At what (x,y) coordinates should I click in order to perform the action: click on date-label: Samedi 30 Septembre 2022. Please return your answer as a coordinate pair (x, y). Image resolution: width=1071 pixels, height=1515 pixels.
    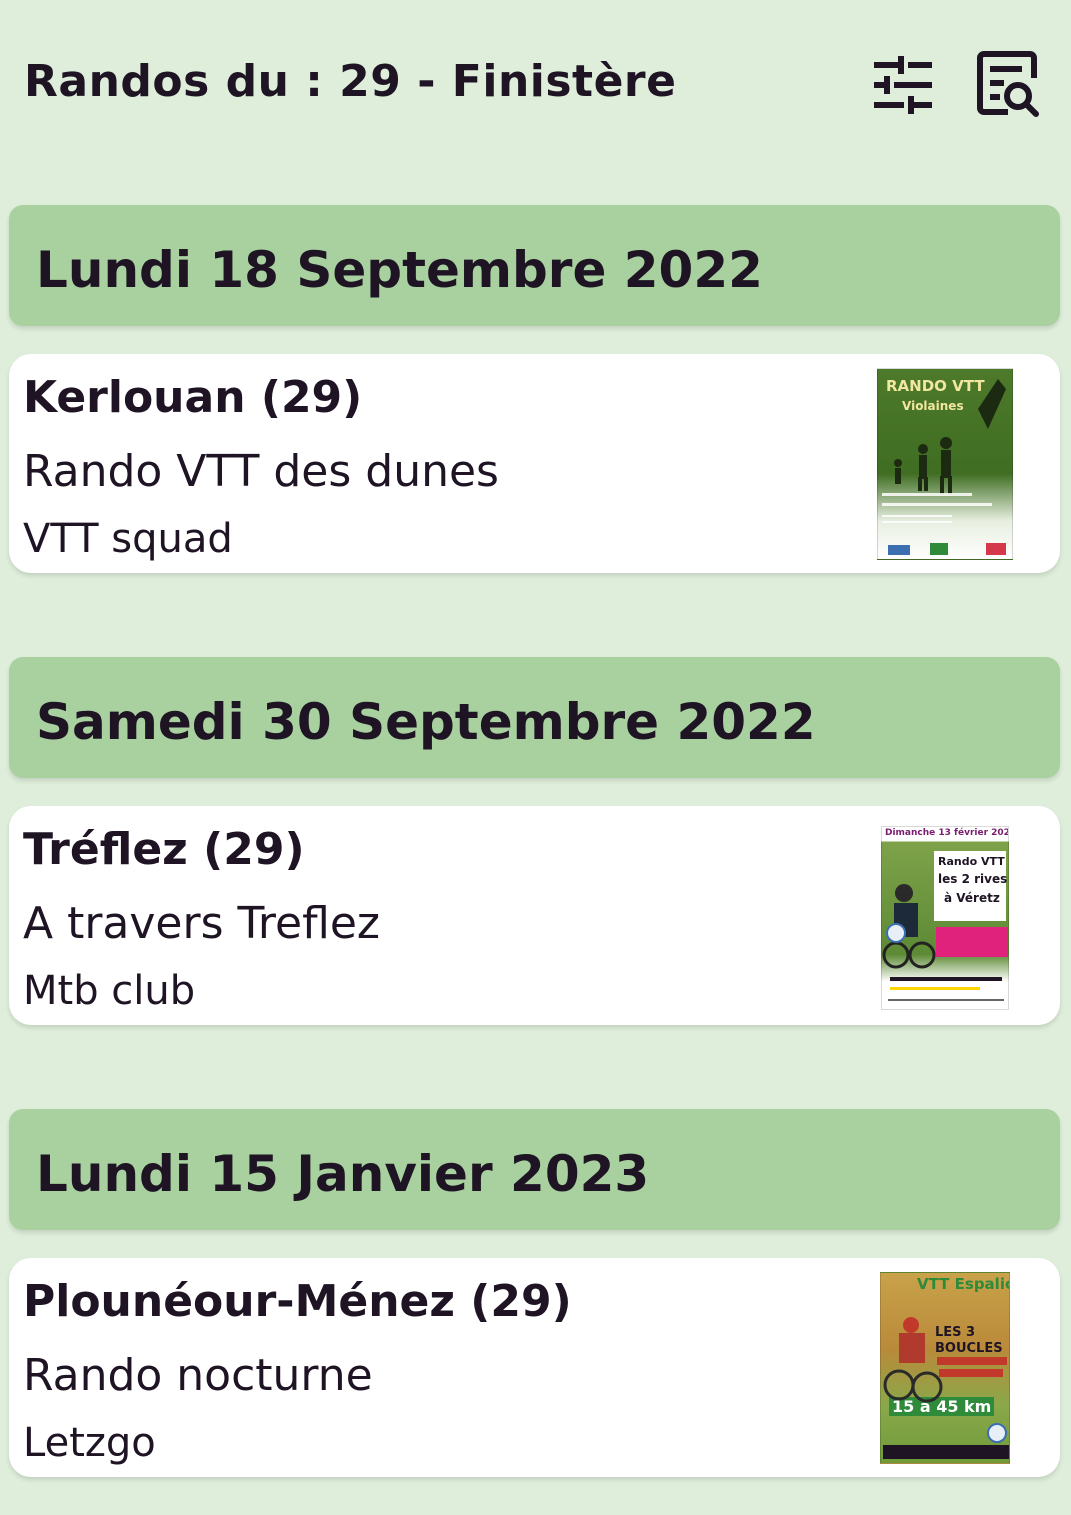
    Looking at the image, I should click on (426, 722).